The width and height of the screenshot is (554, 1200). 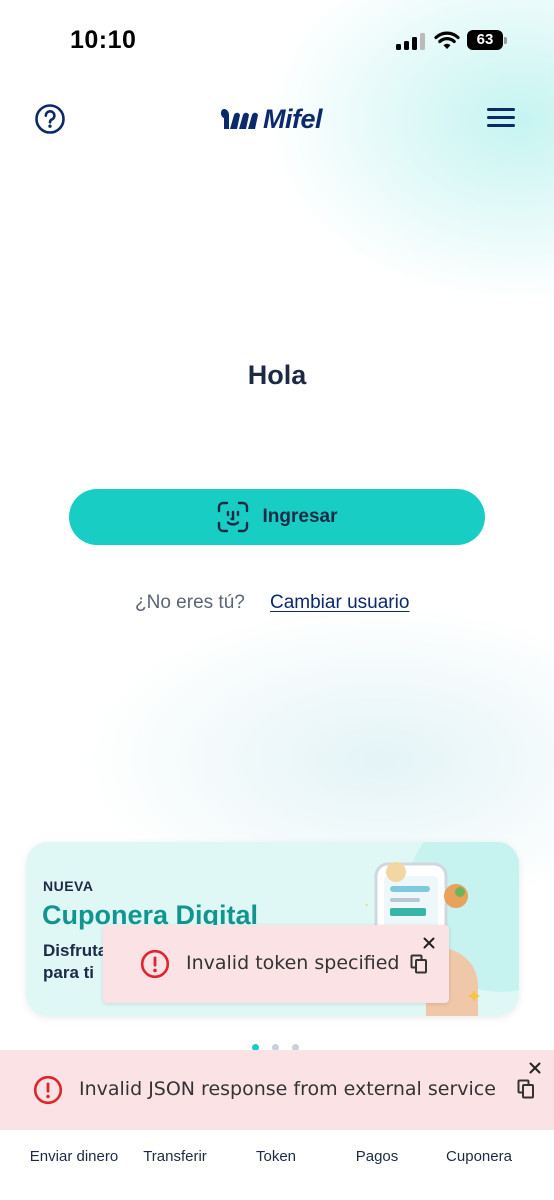 What do you see at coordinates (74, 1156) in the screenshot?
I see `nav-item-enviar-dinero: Enviar dinero` at bounding box center [74, 1156].